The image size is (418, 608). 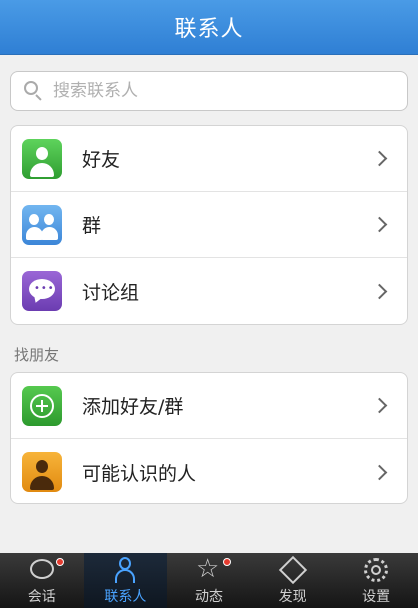 I want to click on tab-settings: 设置, so click(x=376, y=580).